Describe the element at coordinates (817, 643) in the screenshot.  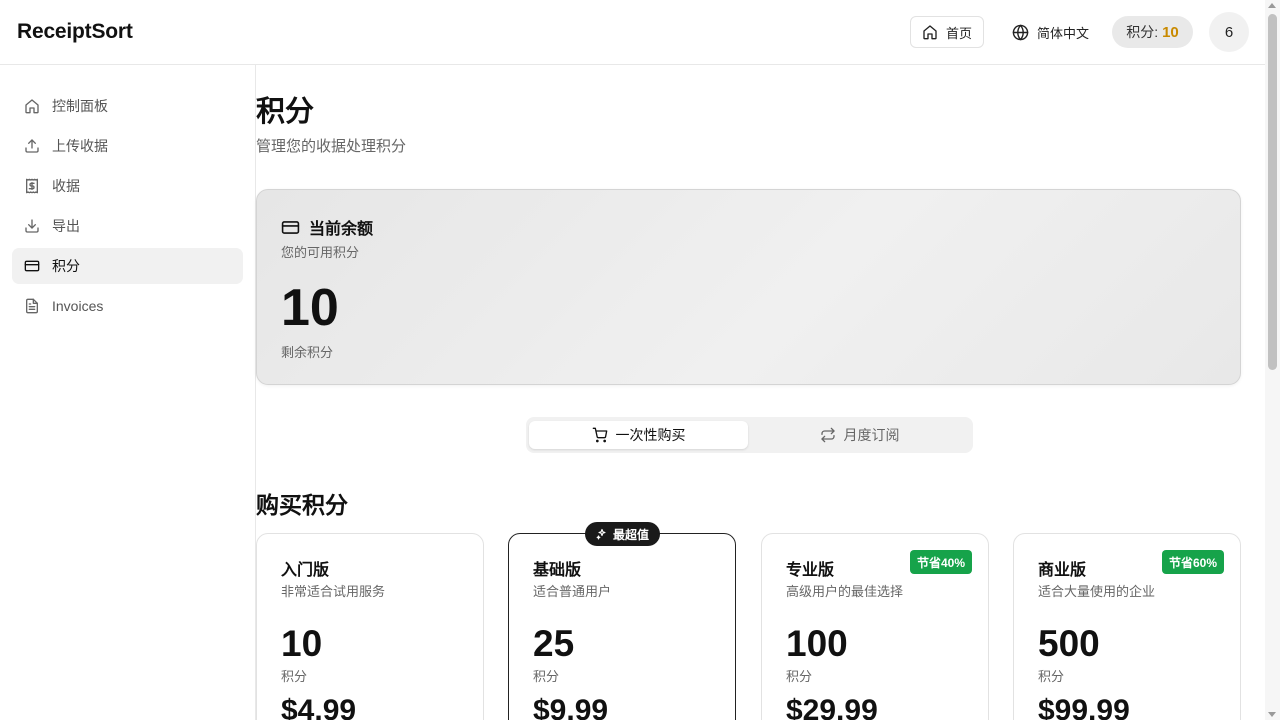
I see `plan-credits: 100` at that location.